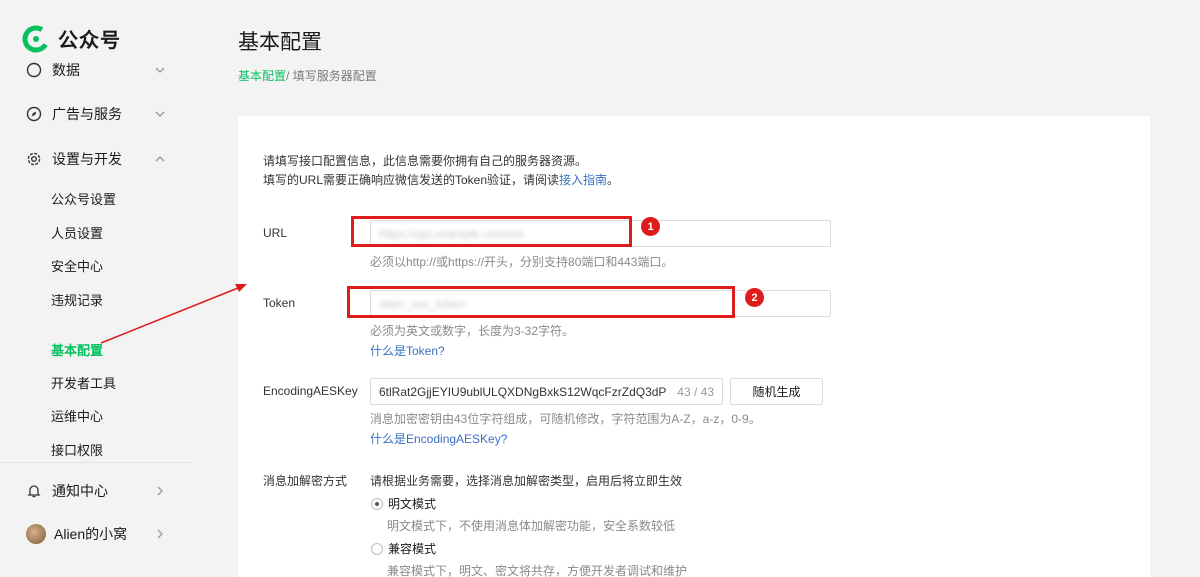 Image resolution: width=1200 pixels, height=577 pixels. I want to click on sidebar-subitem-violation-records: 违规记录, so click(77, 299).